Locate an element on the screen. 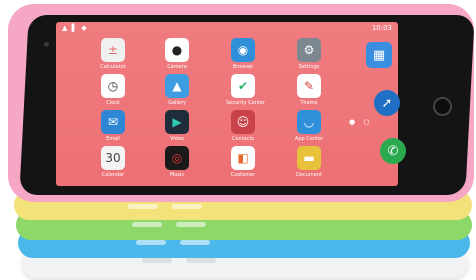 Image resolution: width=476 pixels, height=280 pixels. customer-icon: ◧ is located at coordinates (243, 158).